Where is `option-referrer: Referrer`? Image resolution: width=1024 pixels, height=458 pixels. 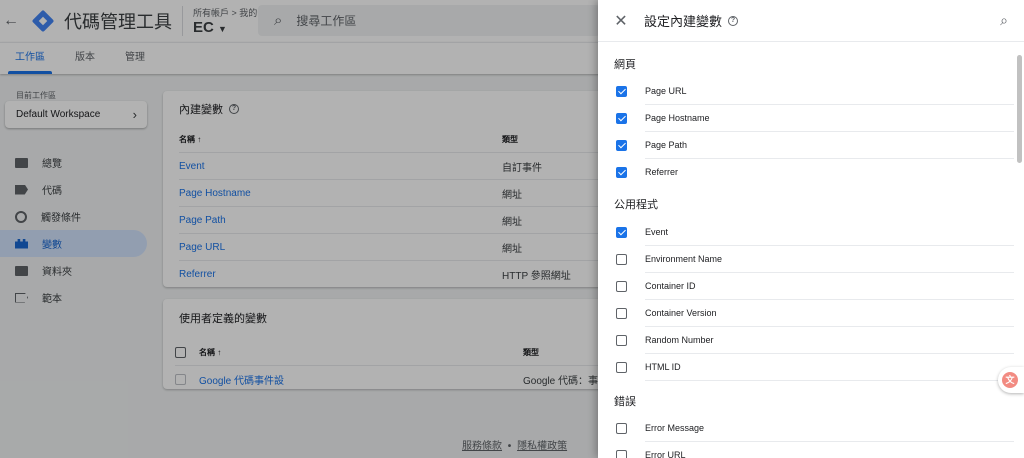
option-referrer: Referrer is located at coordinates (811, 172).